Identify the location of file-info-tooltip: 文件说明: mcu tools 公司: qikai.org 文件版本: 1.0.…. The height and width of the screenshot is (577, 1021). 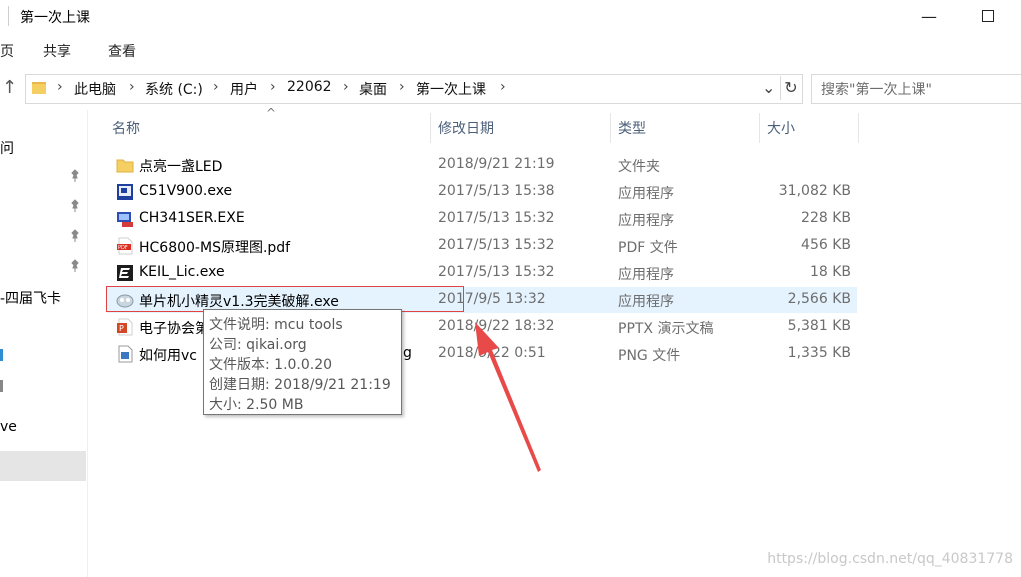
(302, 362).